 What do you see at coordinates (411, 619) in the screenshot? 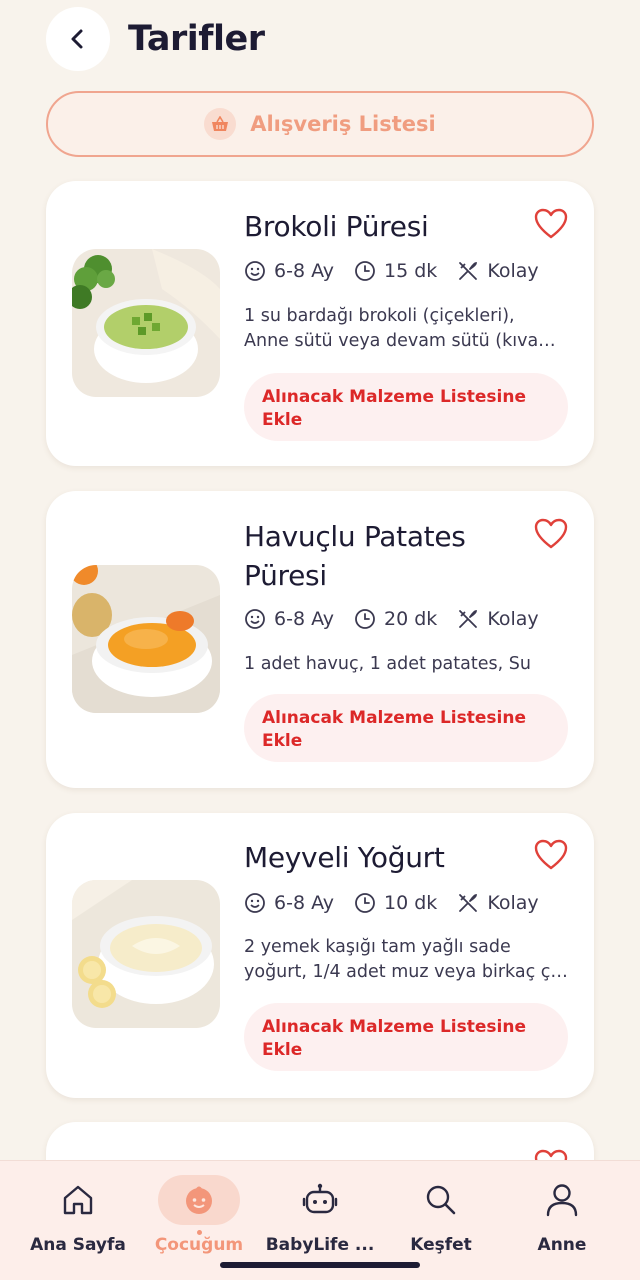
I see `time-label: 20 dk` at bounding box center [411, 619].